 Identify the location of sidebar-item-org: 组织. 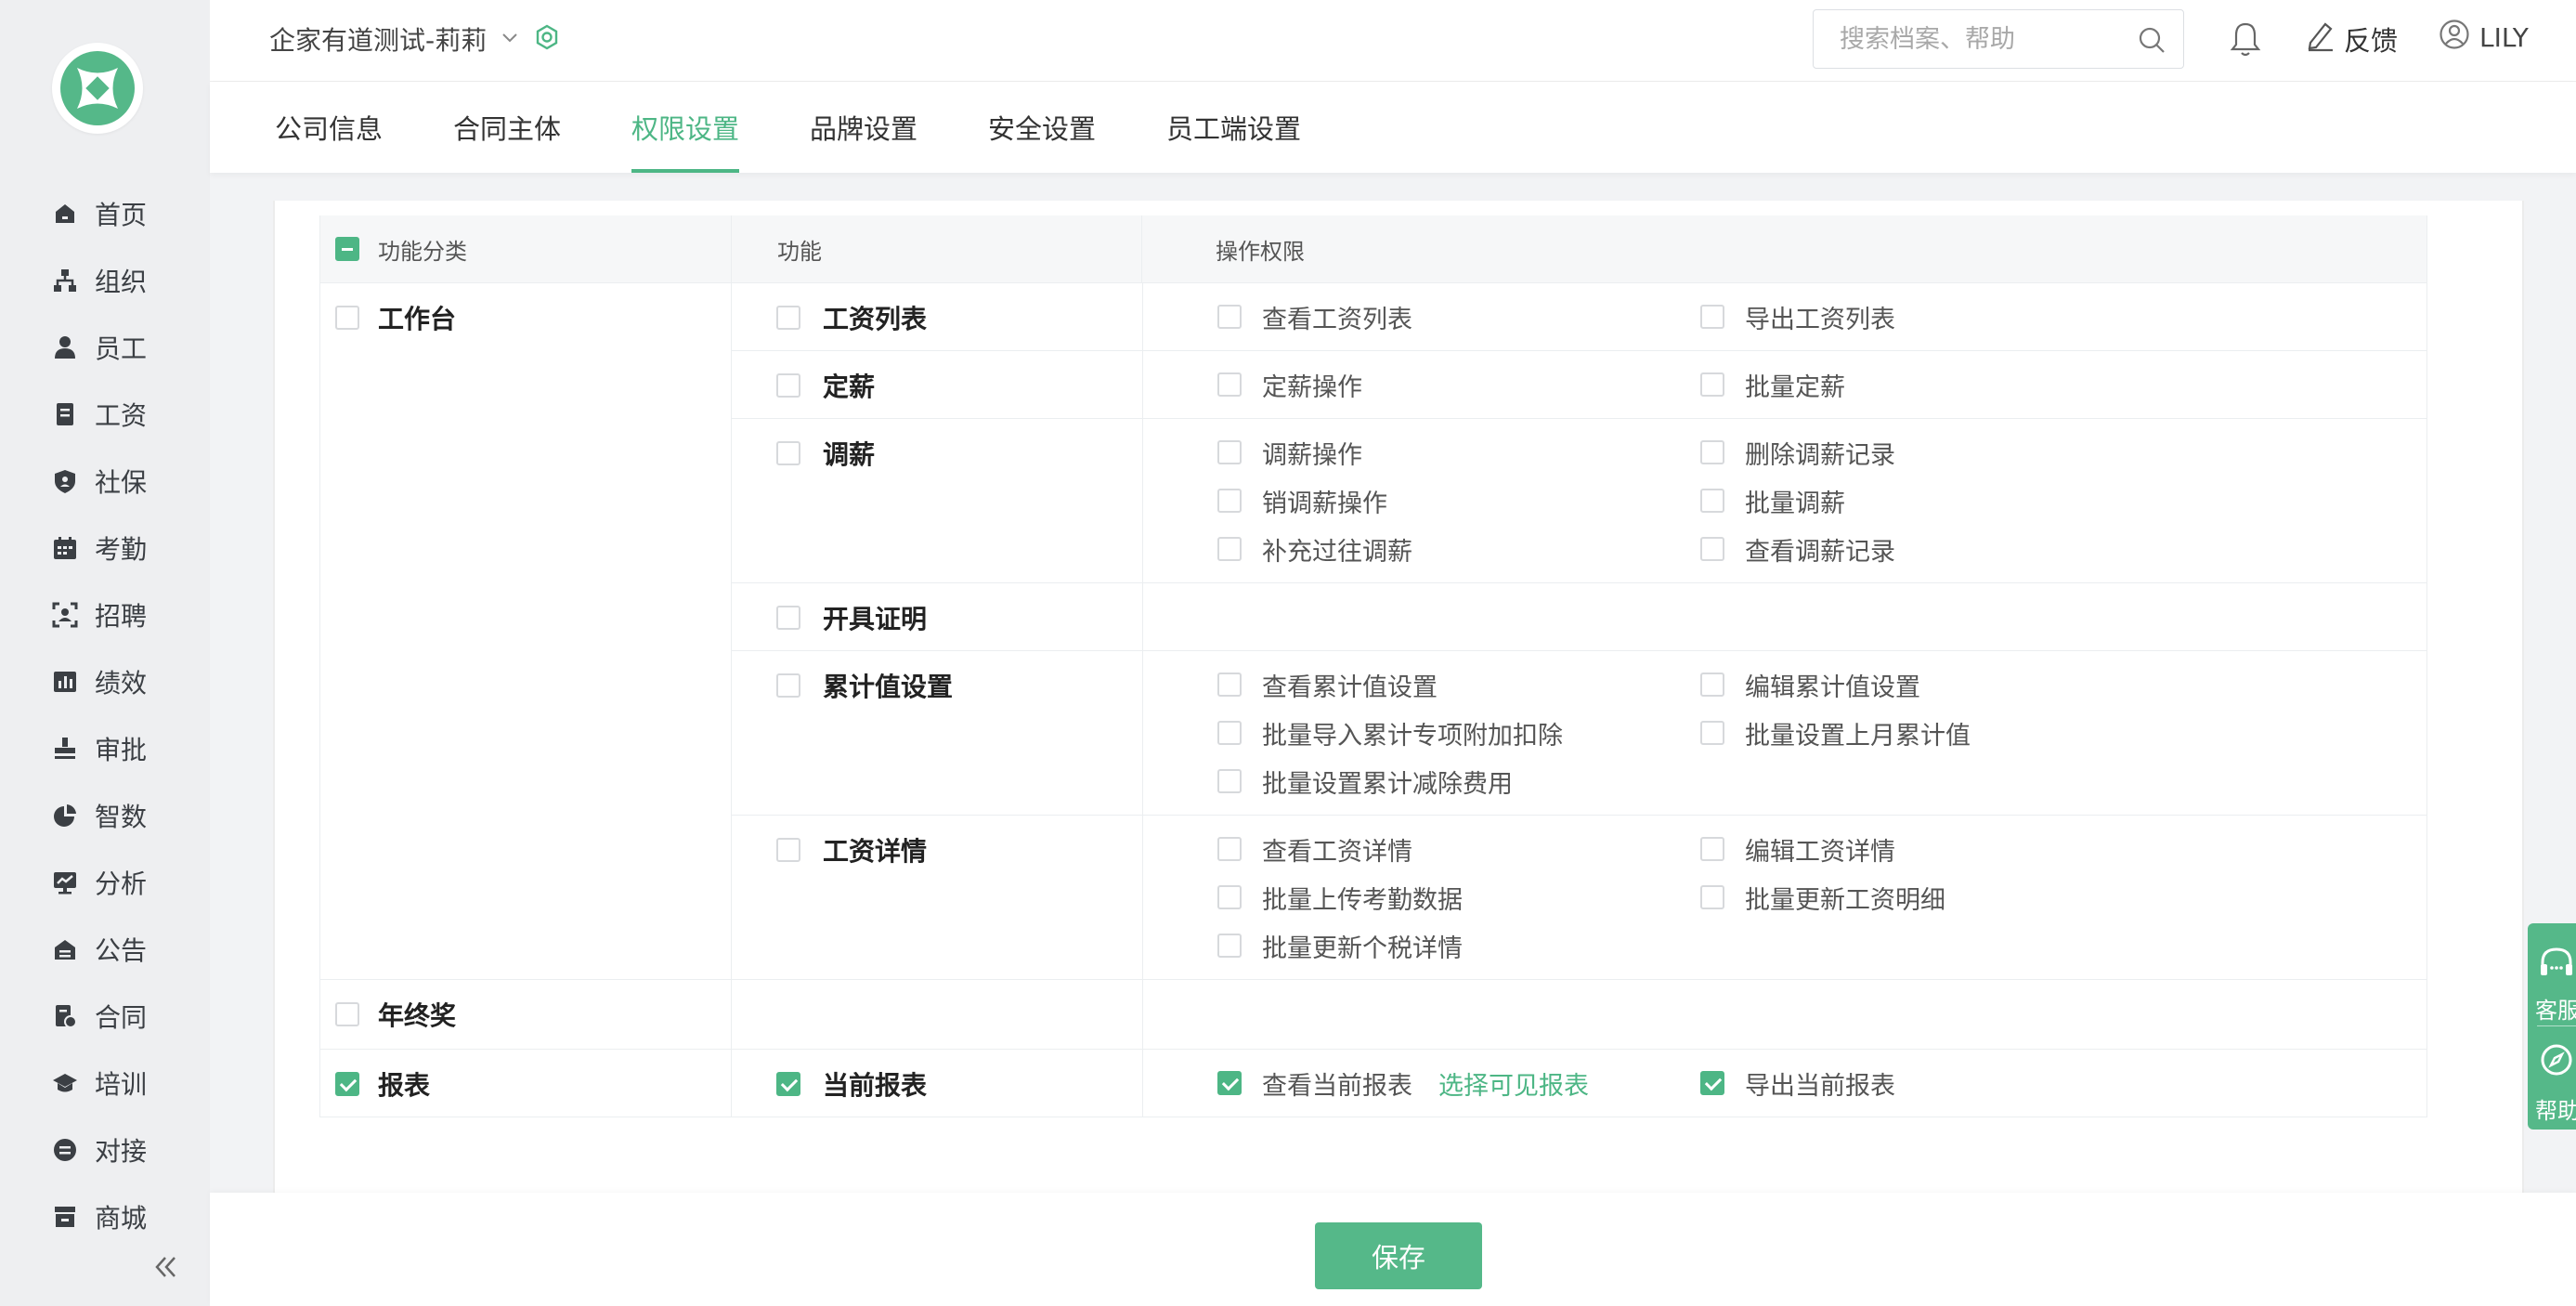
(105, 280).